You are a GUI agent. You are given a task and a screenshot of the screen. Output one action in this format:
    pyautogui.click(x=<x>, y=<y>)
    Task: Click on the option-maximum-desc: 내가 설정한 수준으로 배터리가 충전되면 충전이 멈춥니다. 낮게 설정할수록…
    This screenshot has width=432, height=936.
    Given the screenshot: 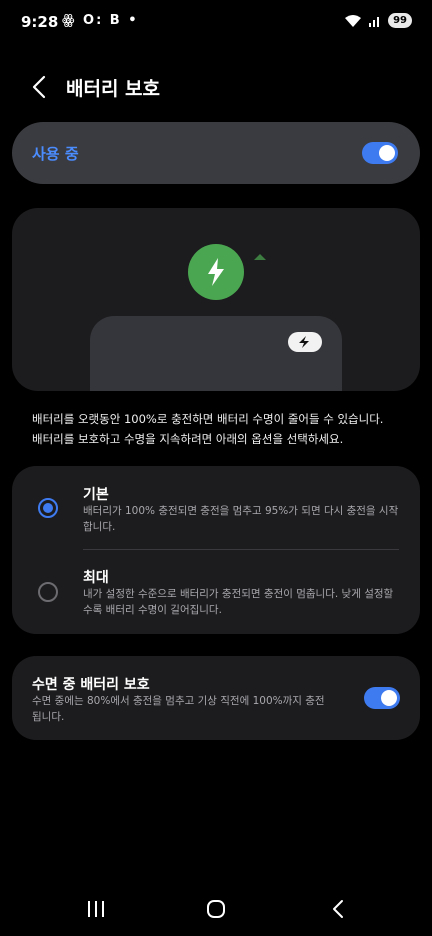 What is the action you would take?
    pyautogui.click(x=238, y=602)
    